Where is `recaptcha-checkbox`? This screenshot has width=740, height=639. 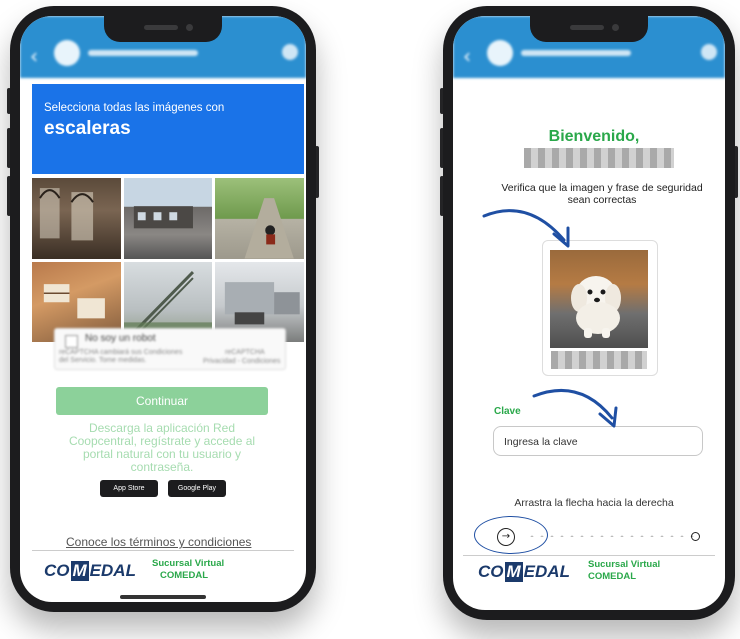 recaptcha-checkbox is located at coordinates (71, 341).